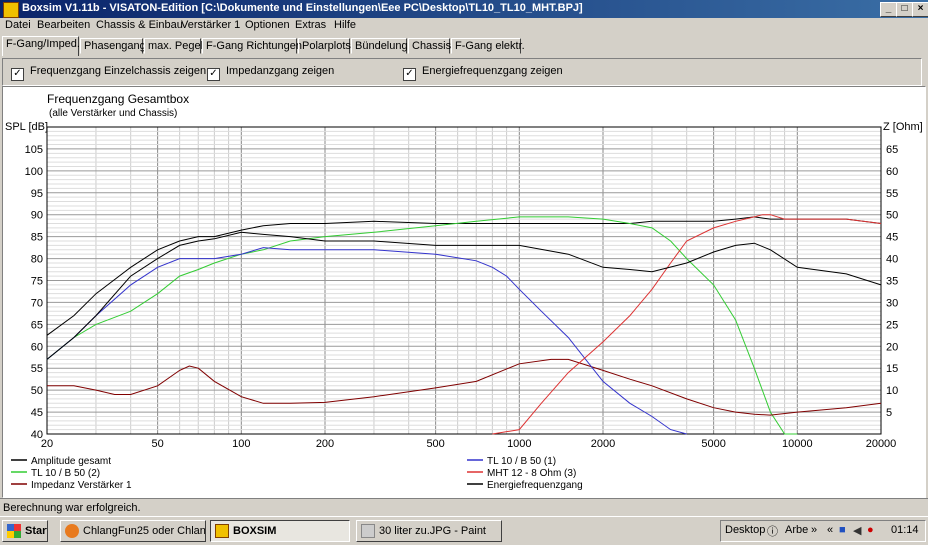 This screenshot has width=928, height=545. I want to click on windows-logo-icon, so click(14, 531).